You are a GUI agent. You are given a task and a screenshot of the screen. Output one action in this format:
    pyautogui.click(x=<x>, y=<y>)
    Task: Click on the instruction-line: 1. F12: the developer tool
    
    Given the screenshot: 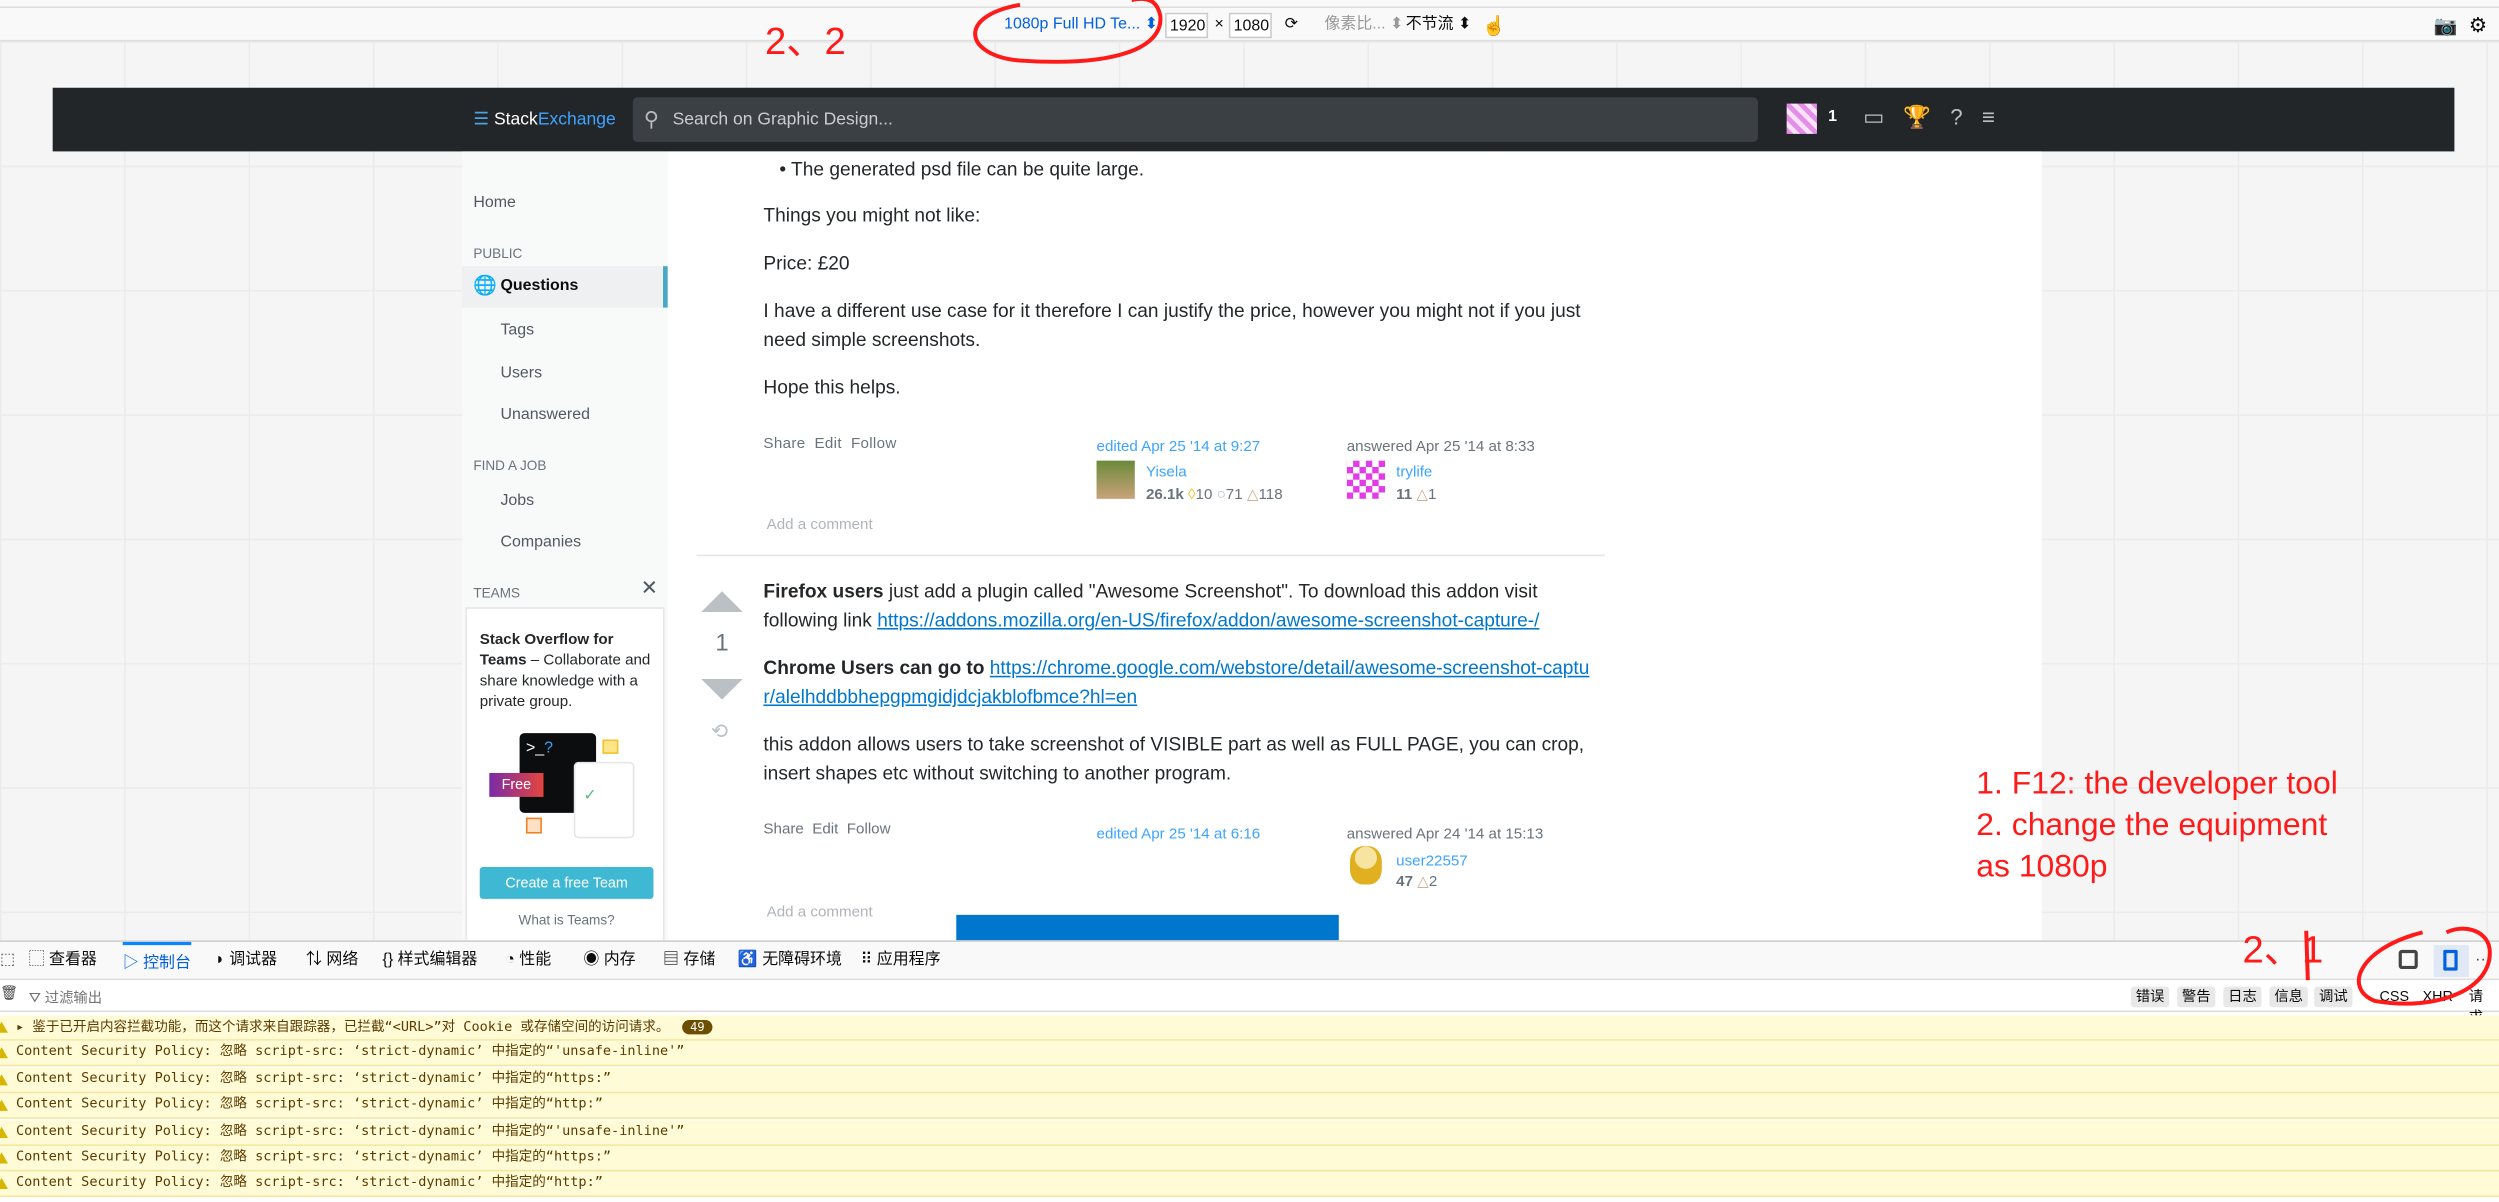 What is the action you would take?
    pyautogui.click(x=2157, y=784)
    